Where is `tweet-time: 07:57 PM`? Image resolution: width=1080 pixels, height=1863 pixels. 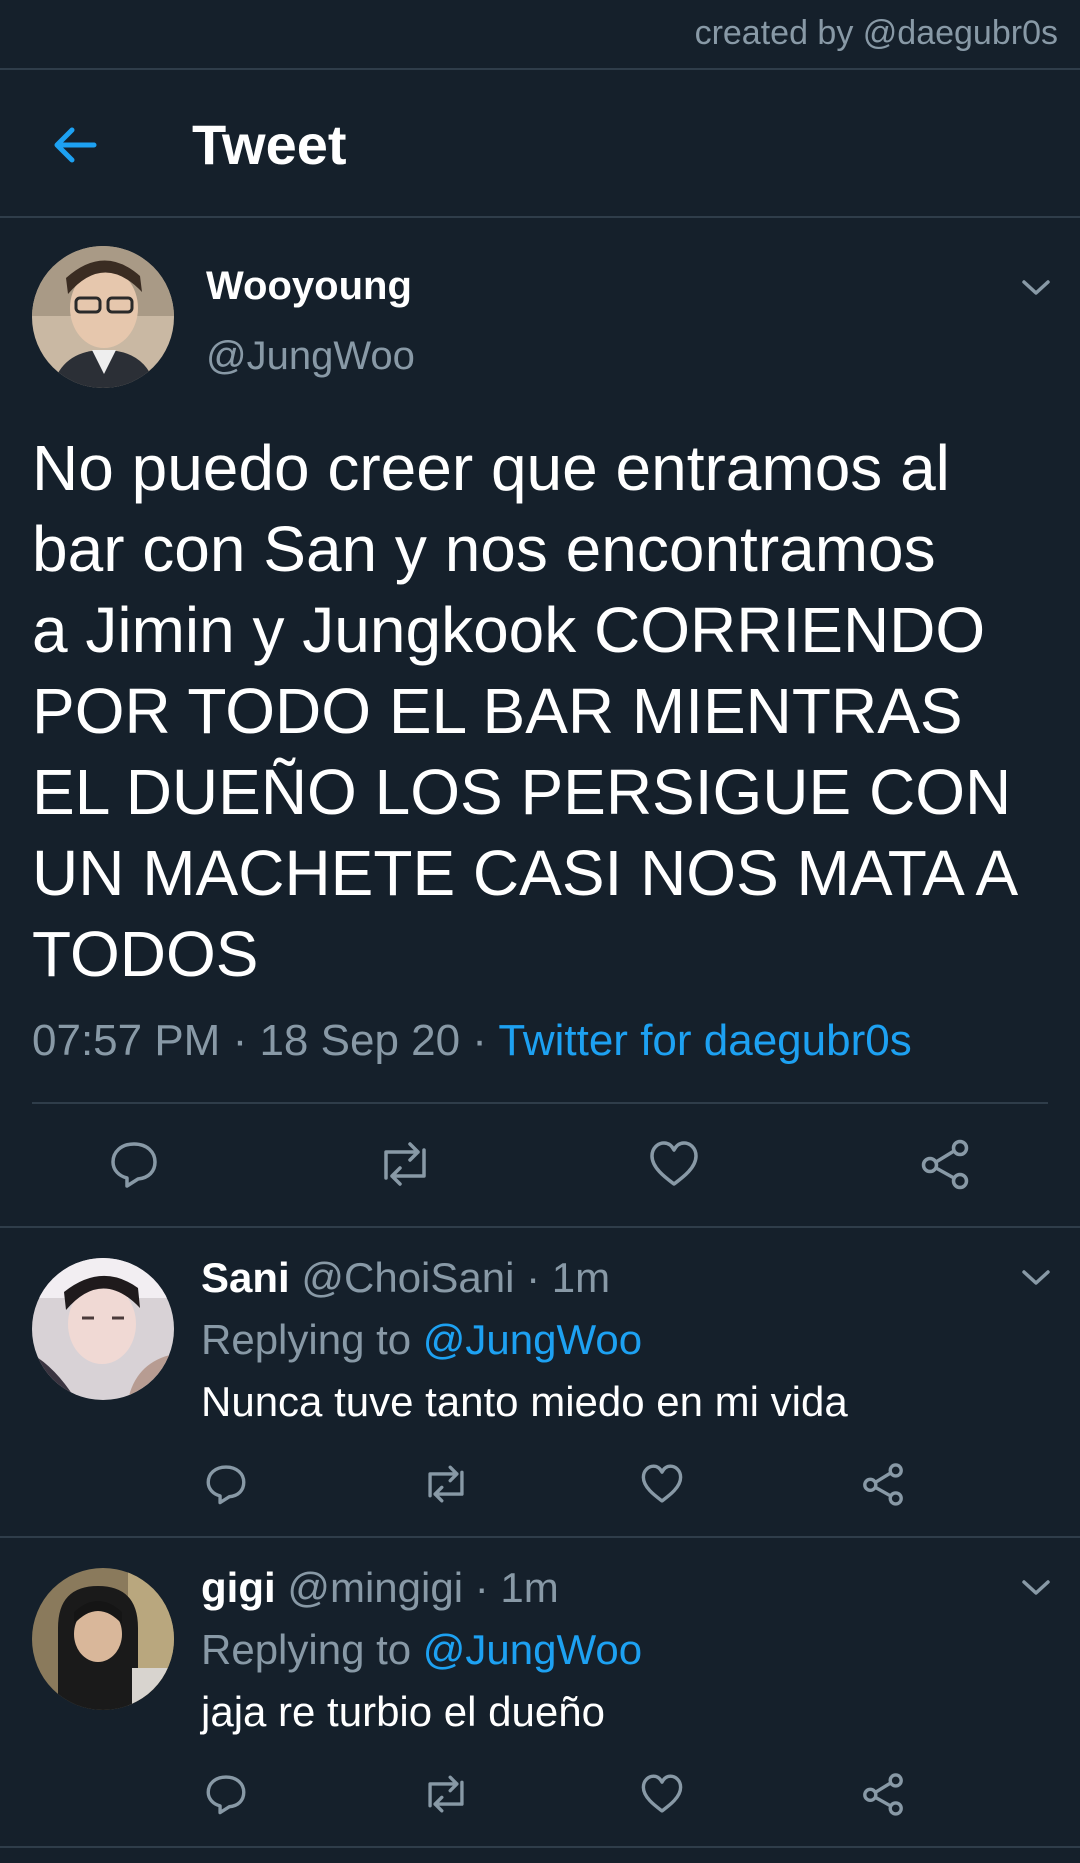
tweet-time: 07:57 PM is located at coordinates (126, 1040).